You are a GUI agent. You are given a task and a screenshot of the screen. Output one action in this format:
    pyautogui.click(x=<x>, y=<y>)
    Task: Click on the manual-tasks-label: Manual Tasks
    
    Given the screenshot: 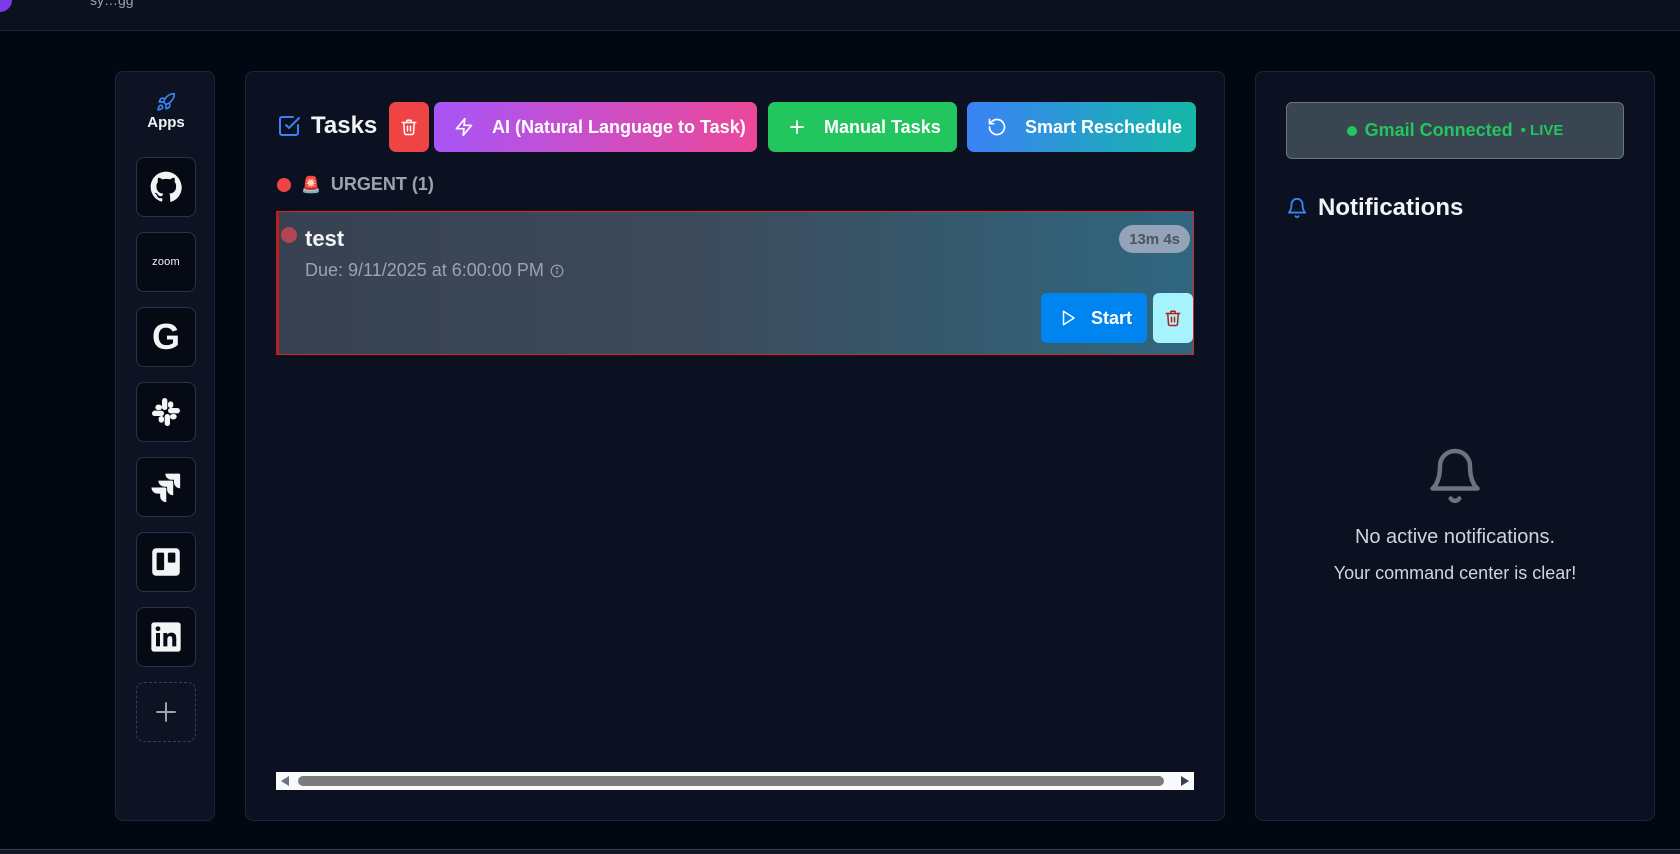 What is the action you would take?
    pyautogui.click(x=882, y=126)
    